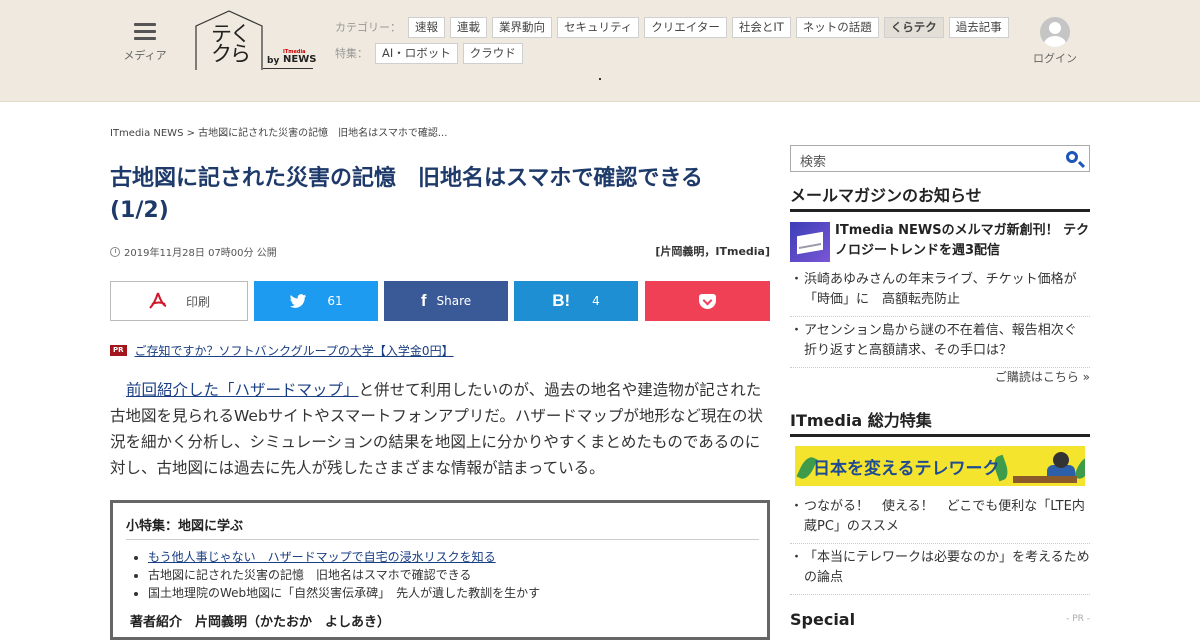  What do you see at coordinates (468, 27) in the screenshot?
I see `category-rensai: 連載` at bounding box center [468, 27].